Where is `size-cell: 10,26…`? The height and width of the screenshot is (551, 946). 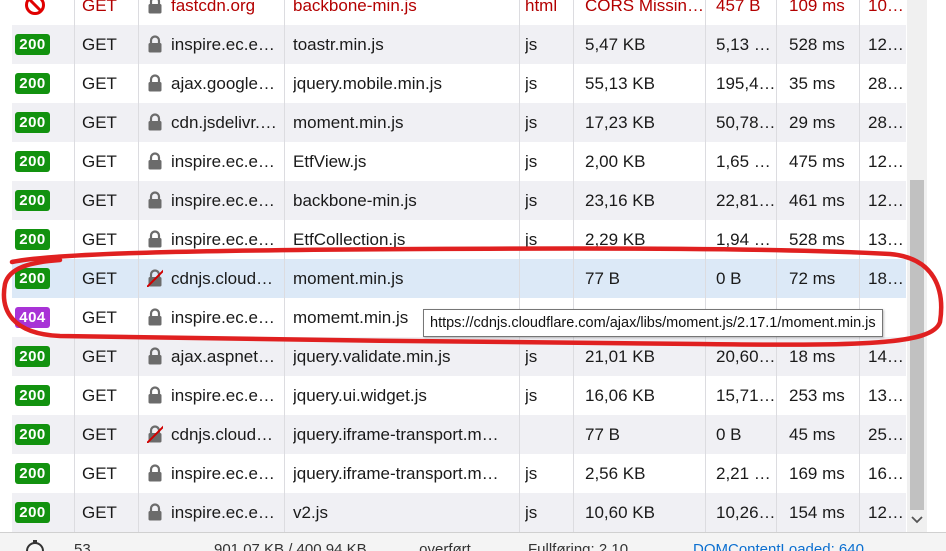
size-cell: 10,26… is located at coordinates (746, 512).